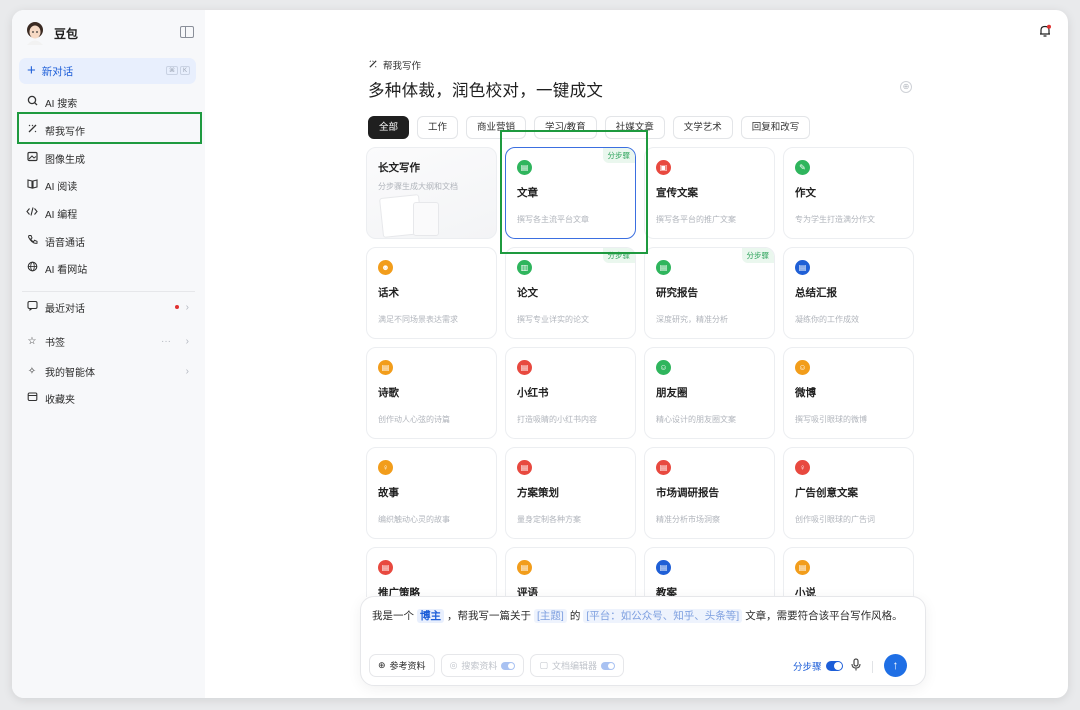 The height and width of the screenshot is (710, 1080). Describe the element at coordinates (550, 616) in the screenshot. I see `topic-slot: [主题]` at that location.